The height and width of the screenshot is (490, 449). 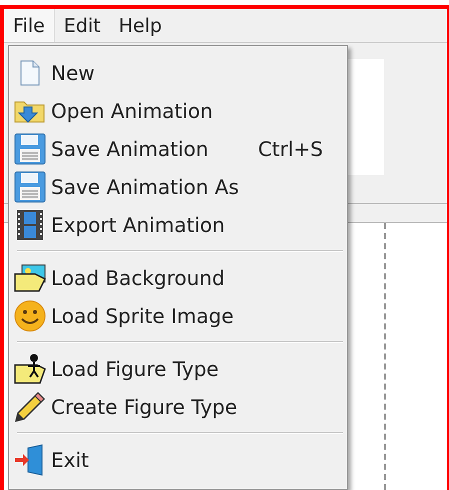 I want to click on film-strip-icon, so click(x=30, y=225).